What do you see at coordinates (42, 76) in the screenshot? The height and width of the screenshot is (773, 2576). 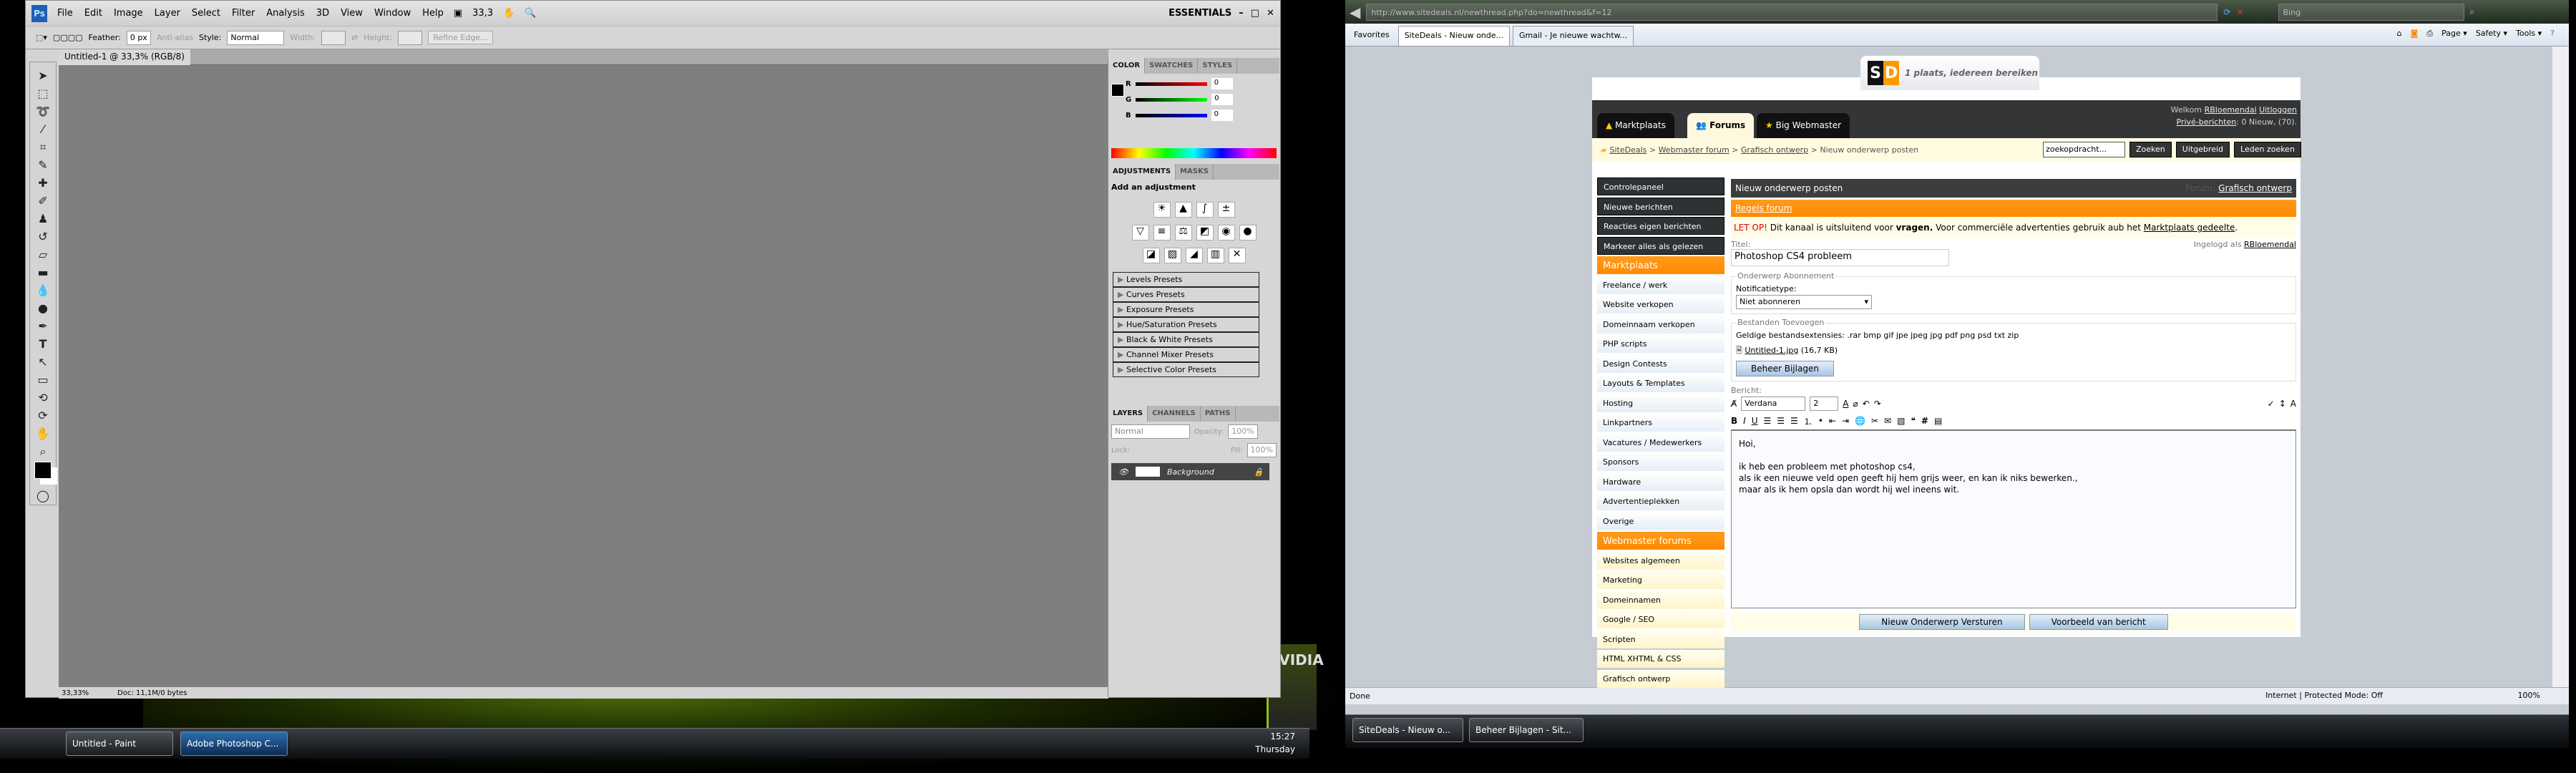 I see `move-tool-icon: ➤` at bounding box center [42, 76].